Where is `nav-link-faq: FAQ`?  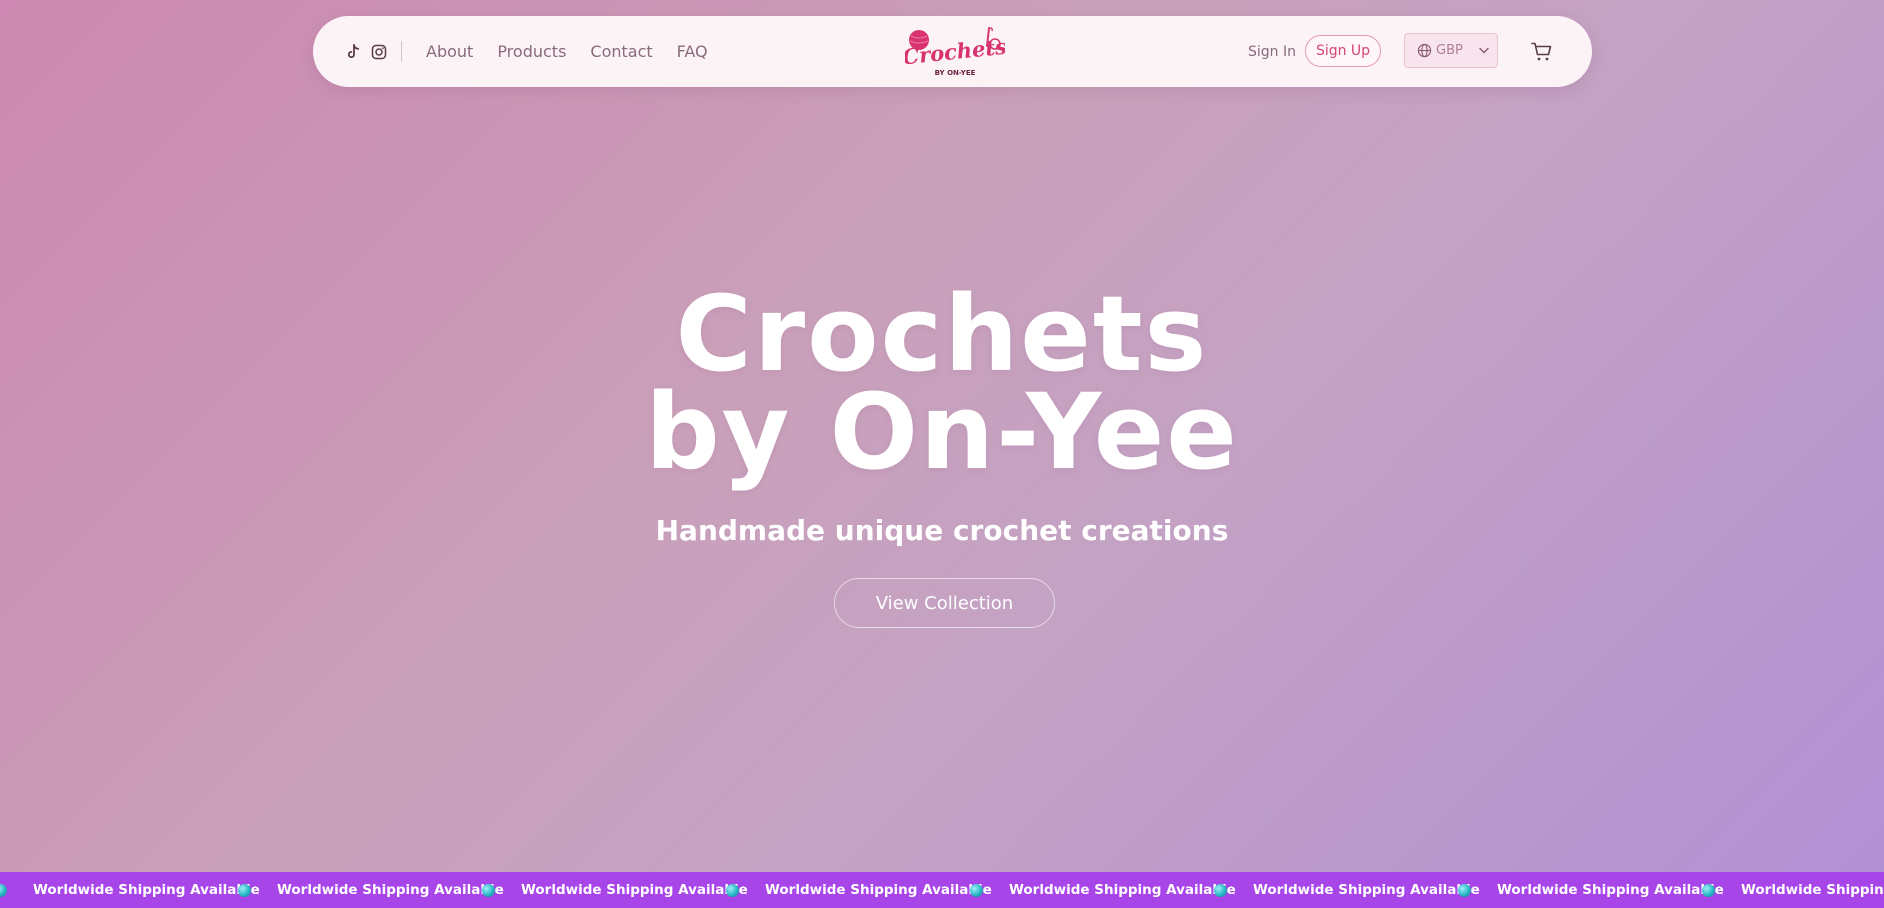 nav-link-faq: FAQ is located at coordinates (692, 51).